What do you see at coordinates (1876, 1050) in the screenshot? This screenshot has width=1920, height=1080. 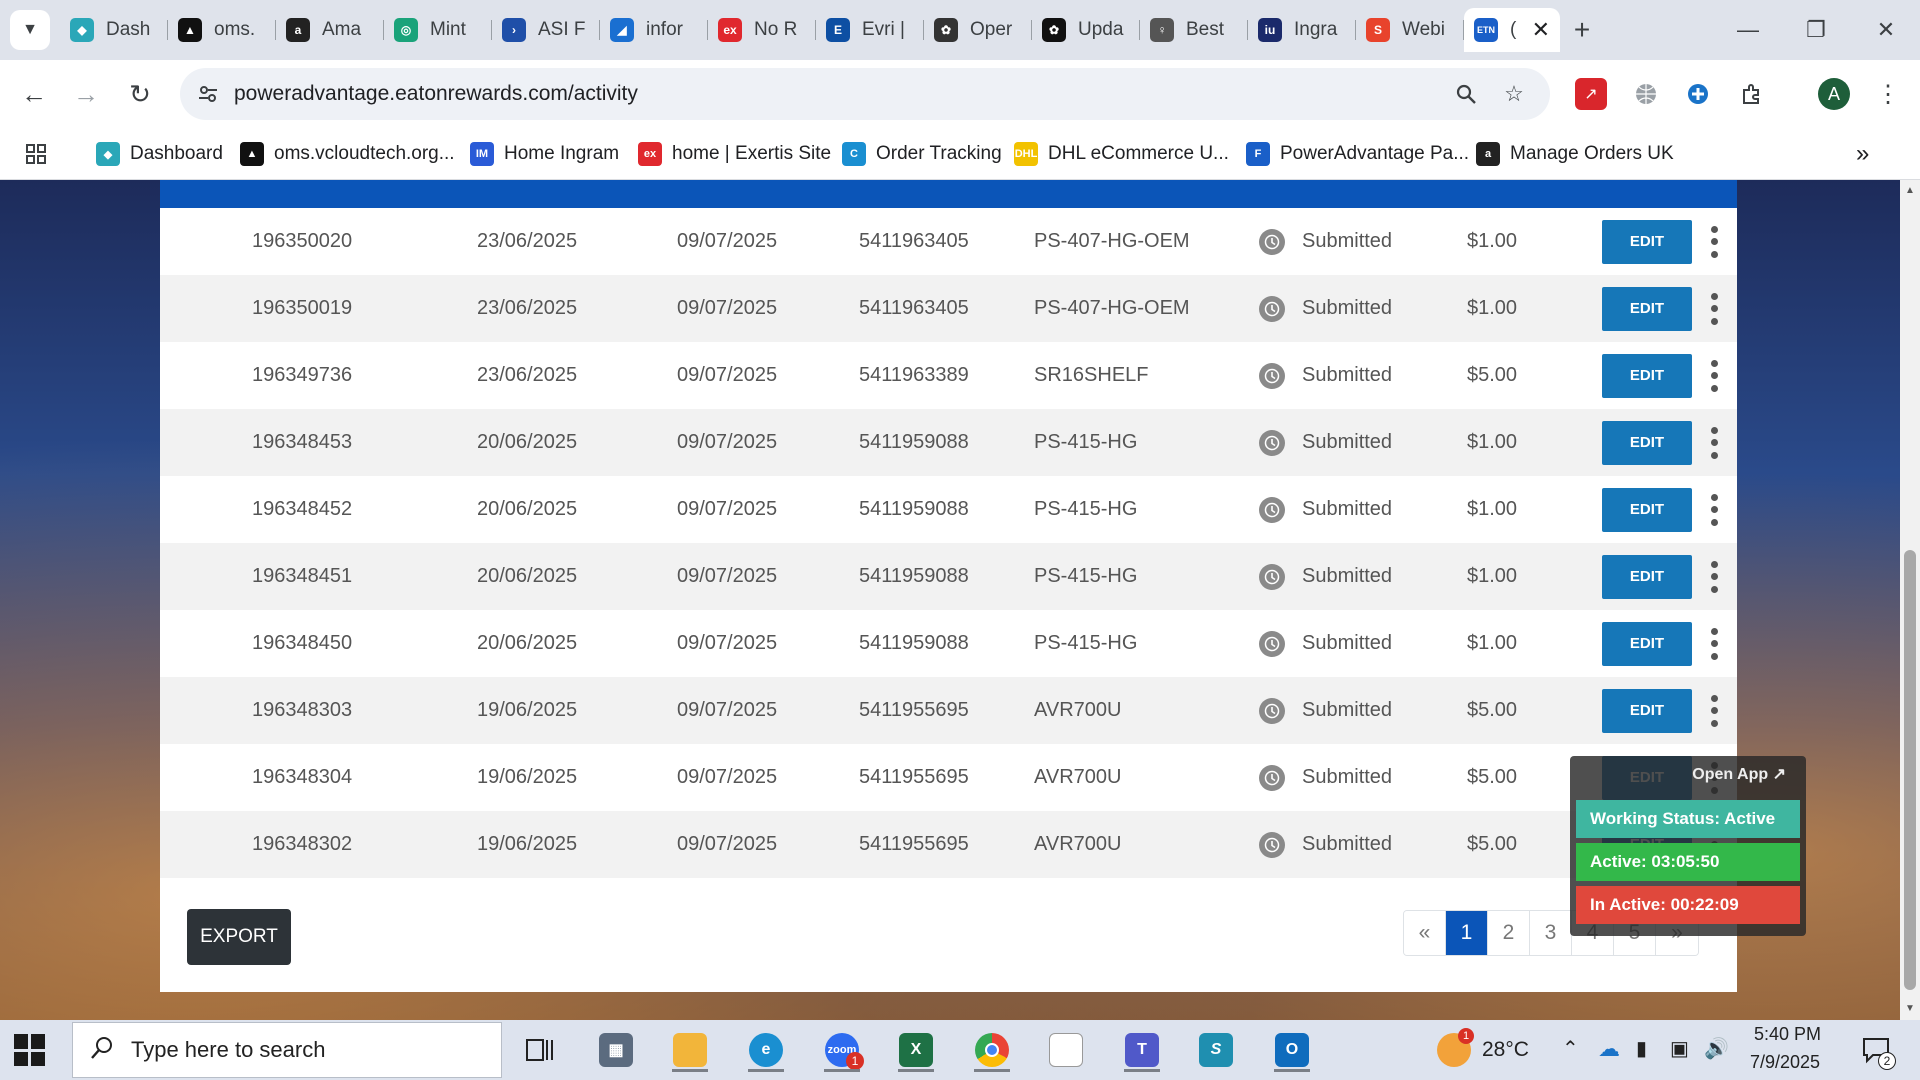 I see `notification-center-button: 2` at bounding box center [1876, 1050].